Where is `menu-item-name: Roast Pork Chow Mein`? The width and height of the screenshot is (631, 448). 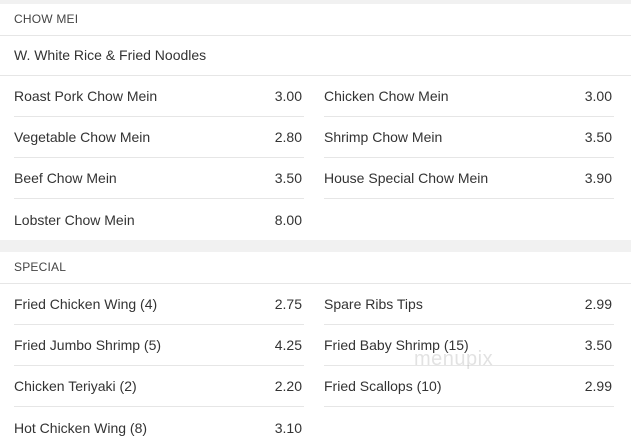 menu-item-name: Roast Pork Chow Mein is located at coordinates (86, 96).